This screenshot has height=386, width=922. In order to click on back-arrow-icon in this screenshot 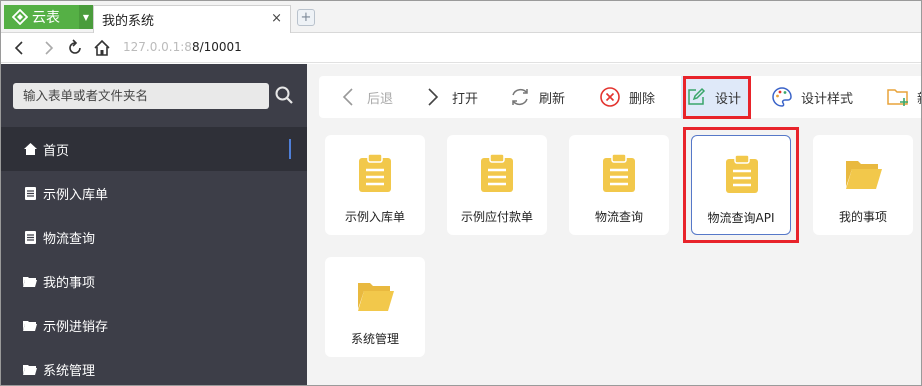, I will do `click(19, 48)`.